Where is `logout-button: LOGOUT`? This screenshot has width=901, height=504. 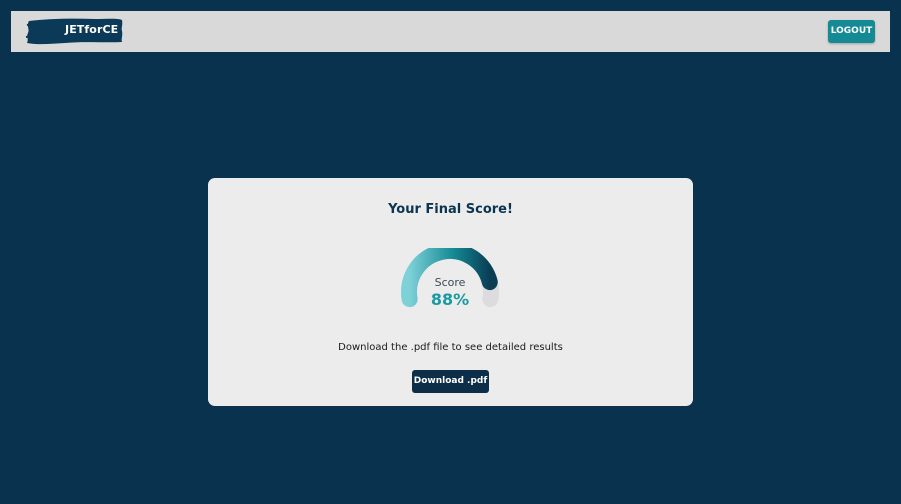
logout-button: LOGOUT is located at coordinates (851, 31).